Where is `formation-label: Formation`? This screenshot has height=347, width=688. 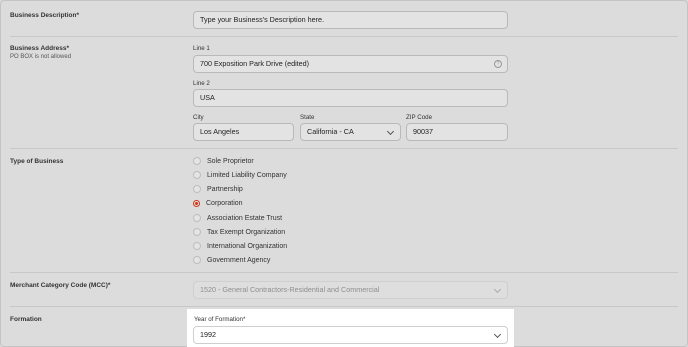 formation-label: Formation is located at coordinates (26, 319).